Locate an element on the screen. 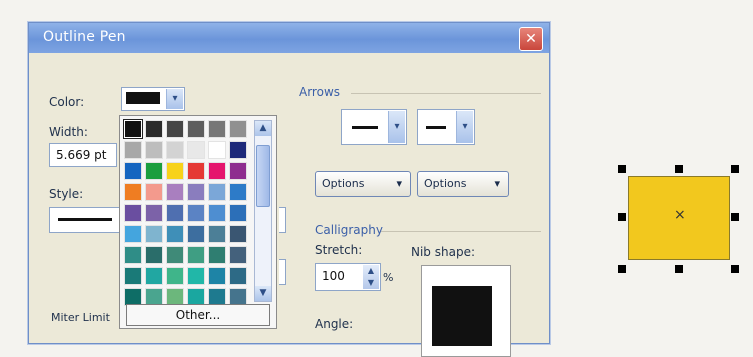 This screenshot has width=753, height=357. calligraphy-group-line is located at coordinates (461, 231).